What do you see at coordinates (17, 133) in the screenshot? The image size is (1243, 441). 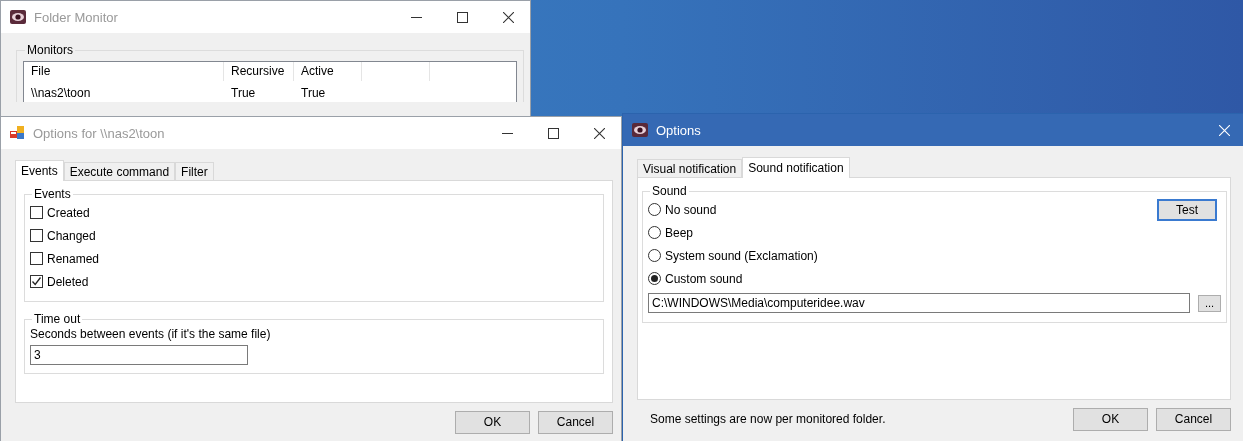 I see `squares-icon` at bounding box center [17, 133].